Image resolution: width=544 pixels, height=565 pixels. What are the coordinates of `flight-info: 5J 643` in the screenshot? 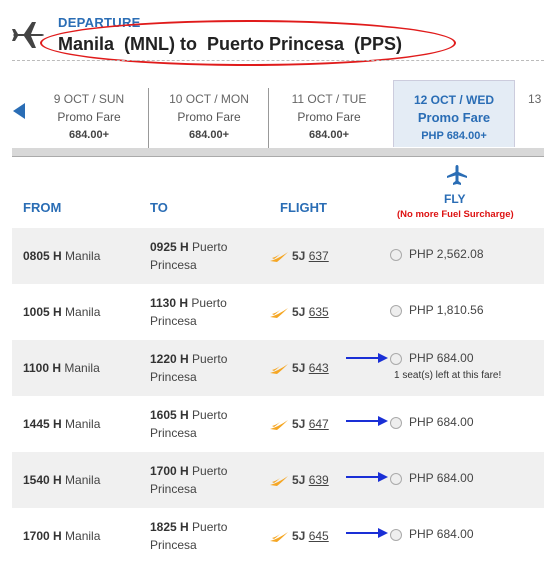 It's located at (299, 368).